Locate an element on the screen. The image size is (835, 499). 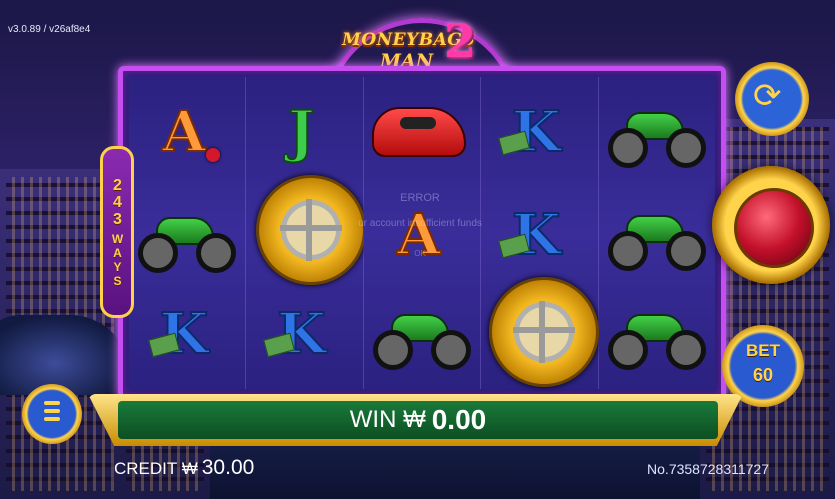
win-amount: 0.00 is located at coordinates (459, 419).